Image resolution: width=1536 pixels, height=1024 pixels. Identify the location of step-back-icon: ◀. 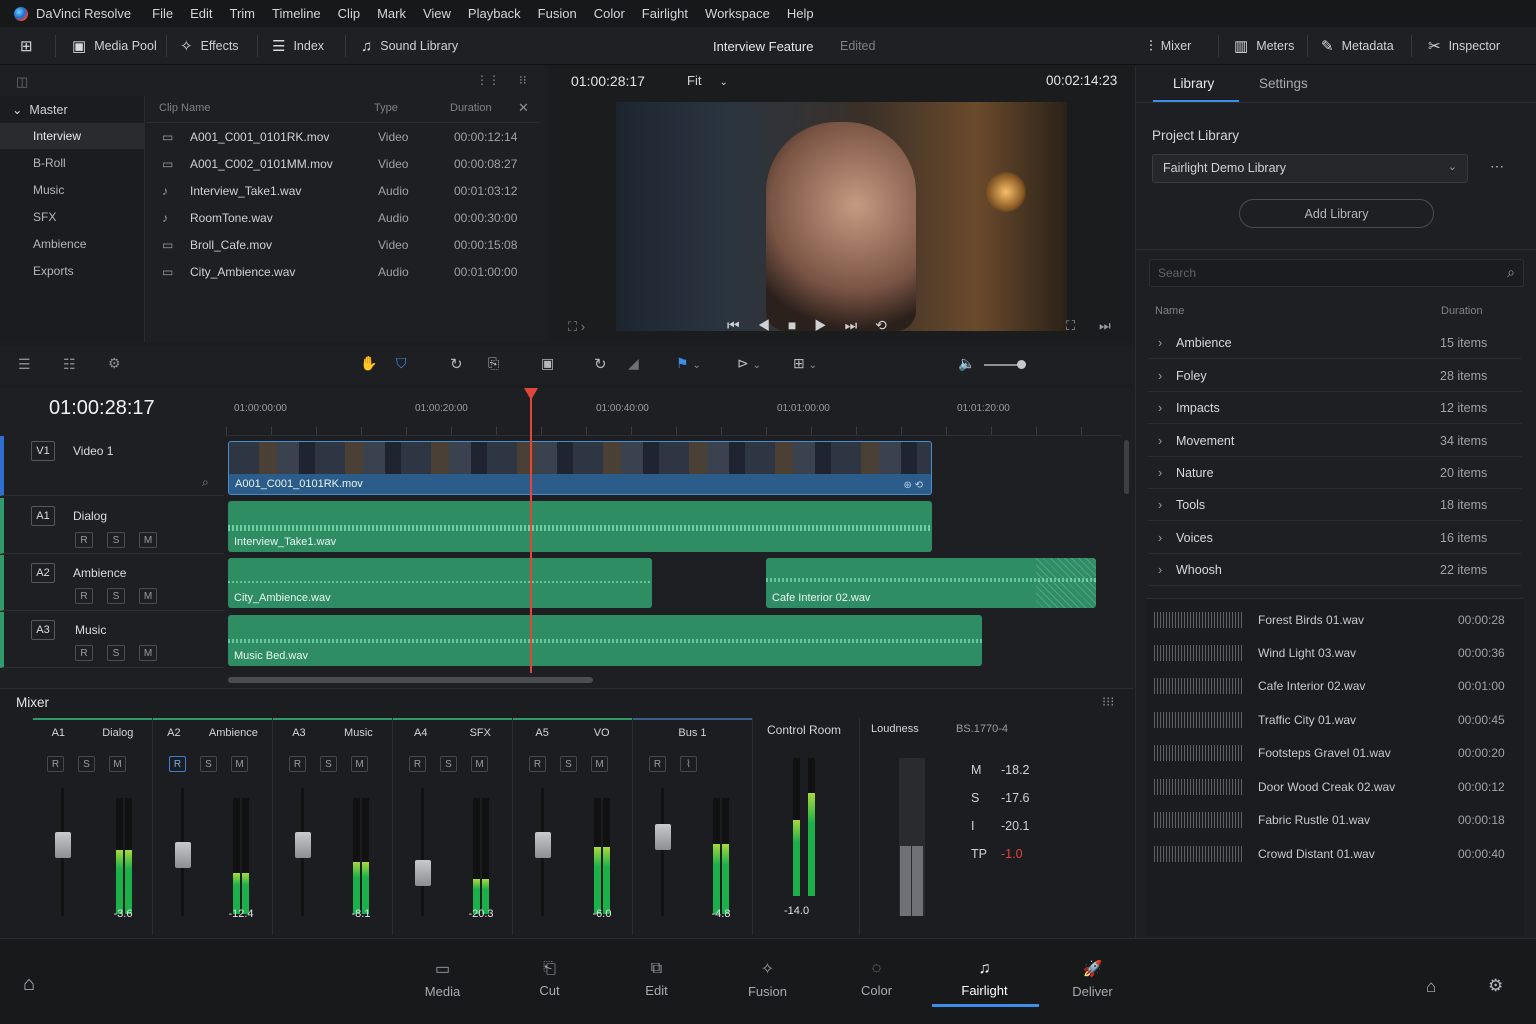
(764, 325).